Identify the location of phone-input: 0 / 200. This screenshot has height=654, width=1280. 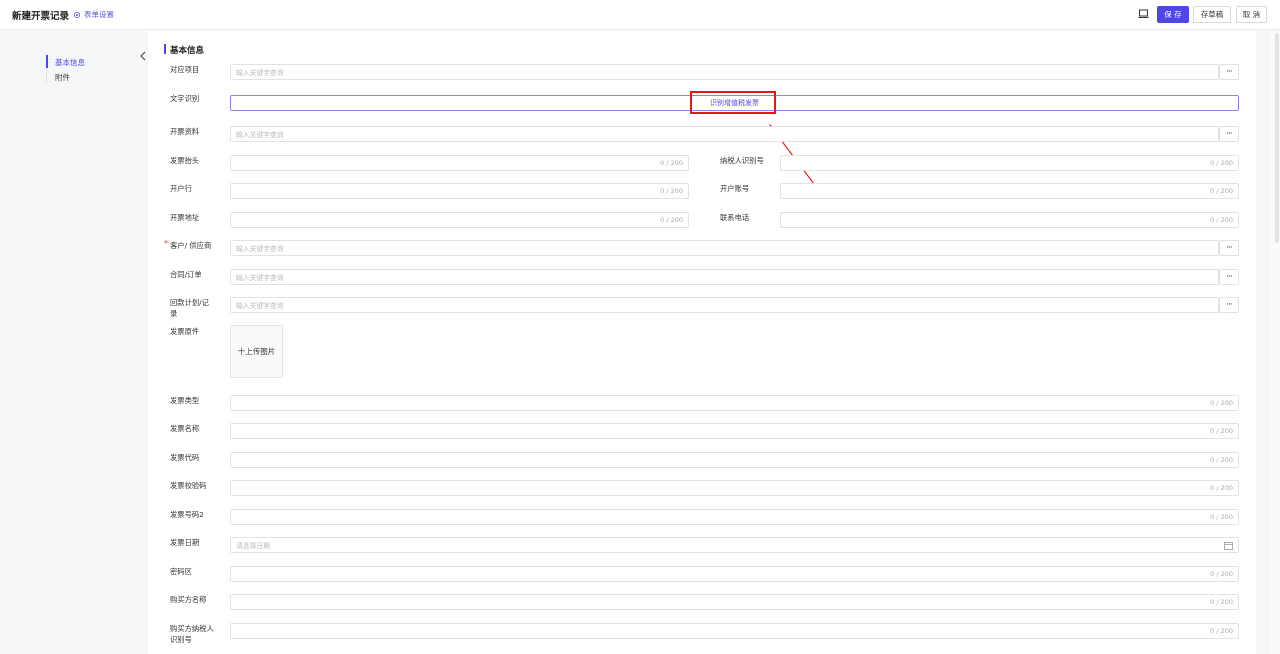
(1009, 220).